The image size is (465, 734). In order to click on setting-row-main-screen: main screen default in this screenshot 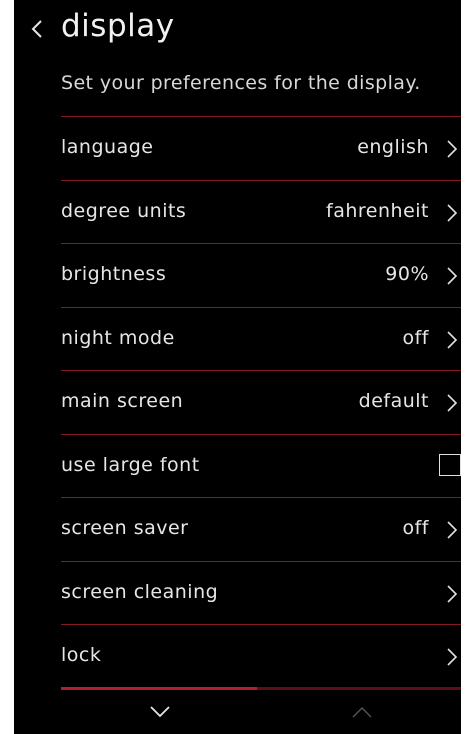, I will do `click(261, 402)`.